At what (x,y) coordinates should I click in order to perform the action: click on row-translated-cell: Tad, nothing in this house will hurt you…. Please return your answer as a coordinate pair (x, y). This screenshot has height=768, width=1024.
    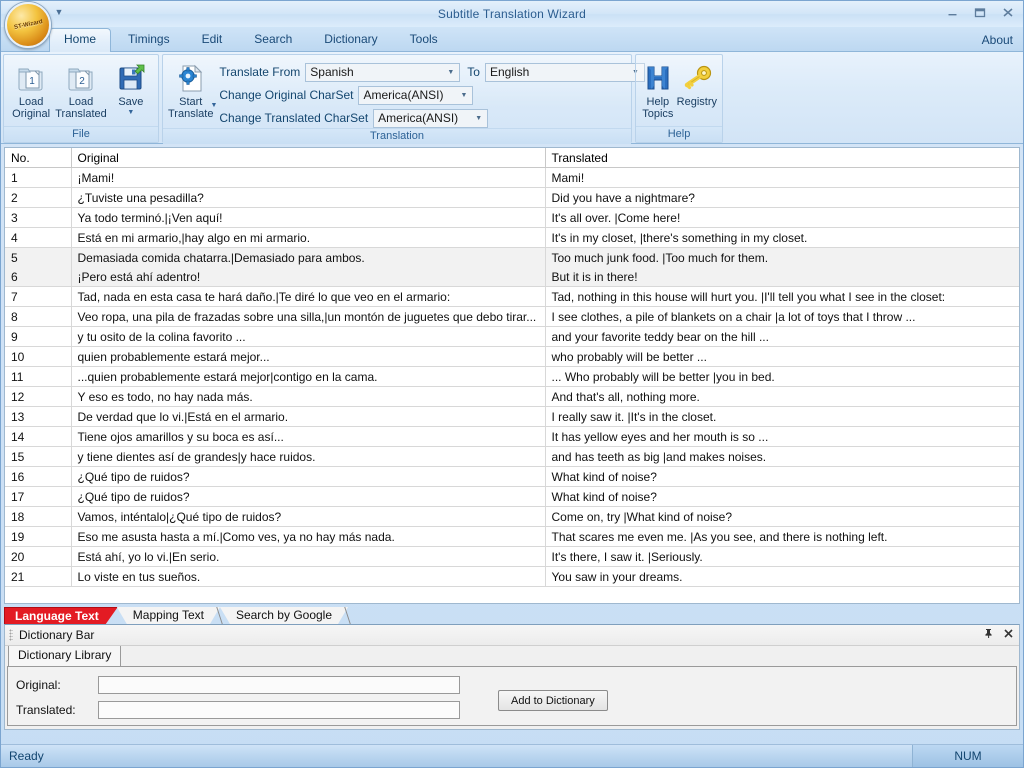
    Looking at the image, I should click on (782, 296).